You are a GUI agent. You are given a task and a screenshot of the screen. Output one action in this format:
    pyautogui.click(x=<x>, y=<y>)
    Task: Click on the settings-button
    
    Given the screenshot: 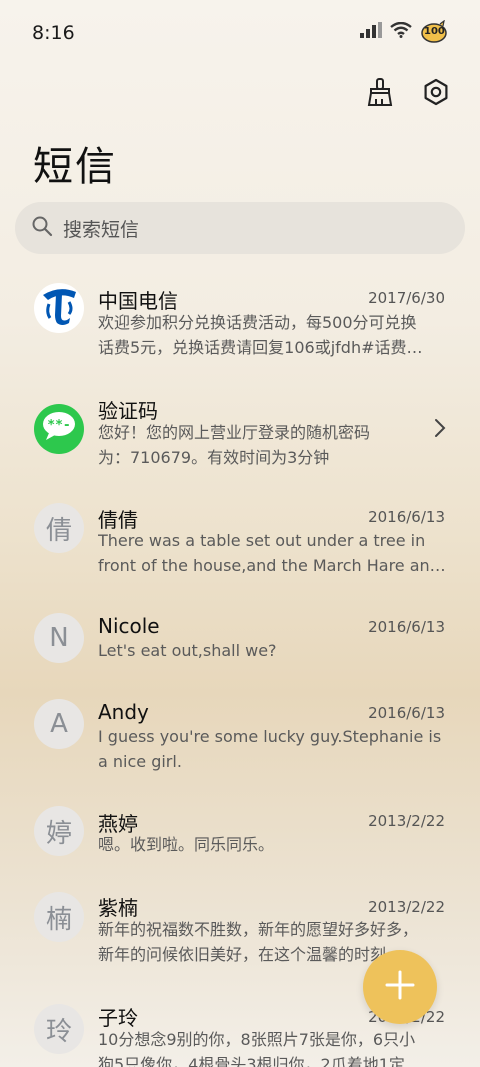 What is the action you would take?
    pyautogui.click(x=436, y=94)
    